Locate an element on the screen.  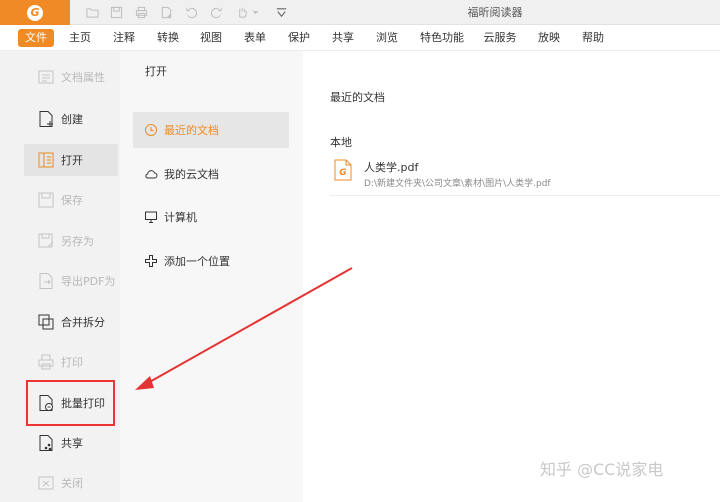
menu-create: 创建 is located at coordinates (71, 119).